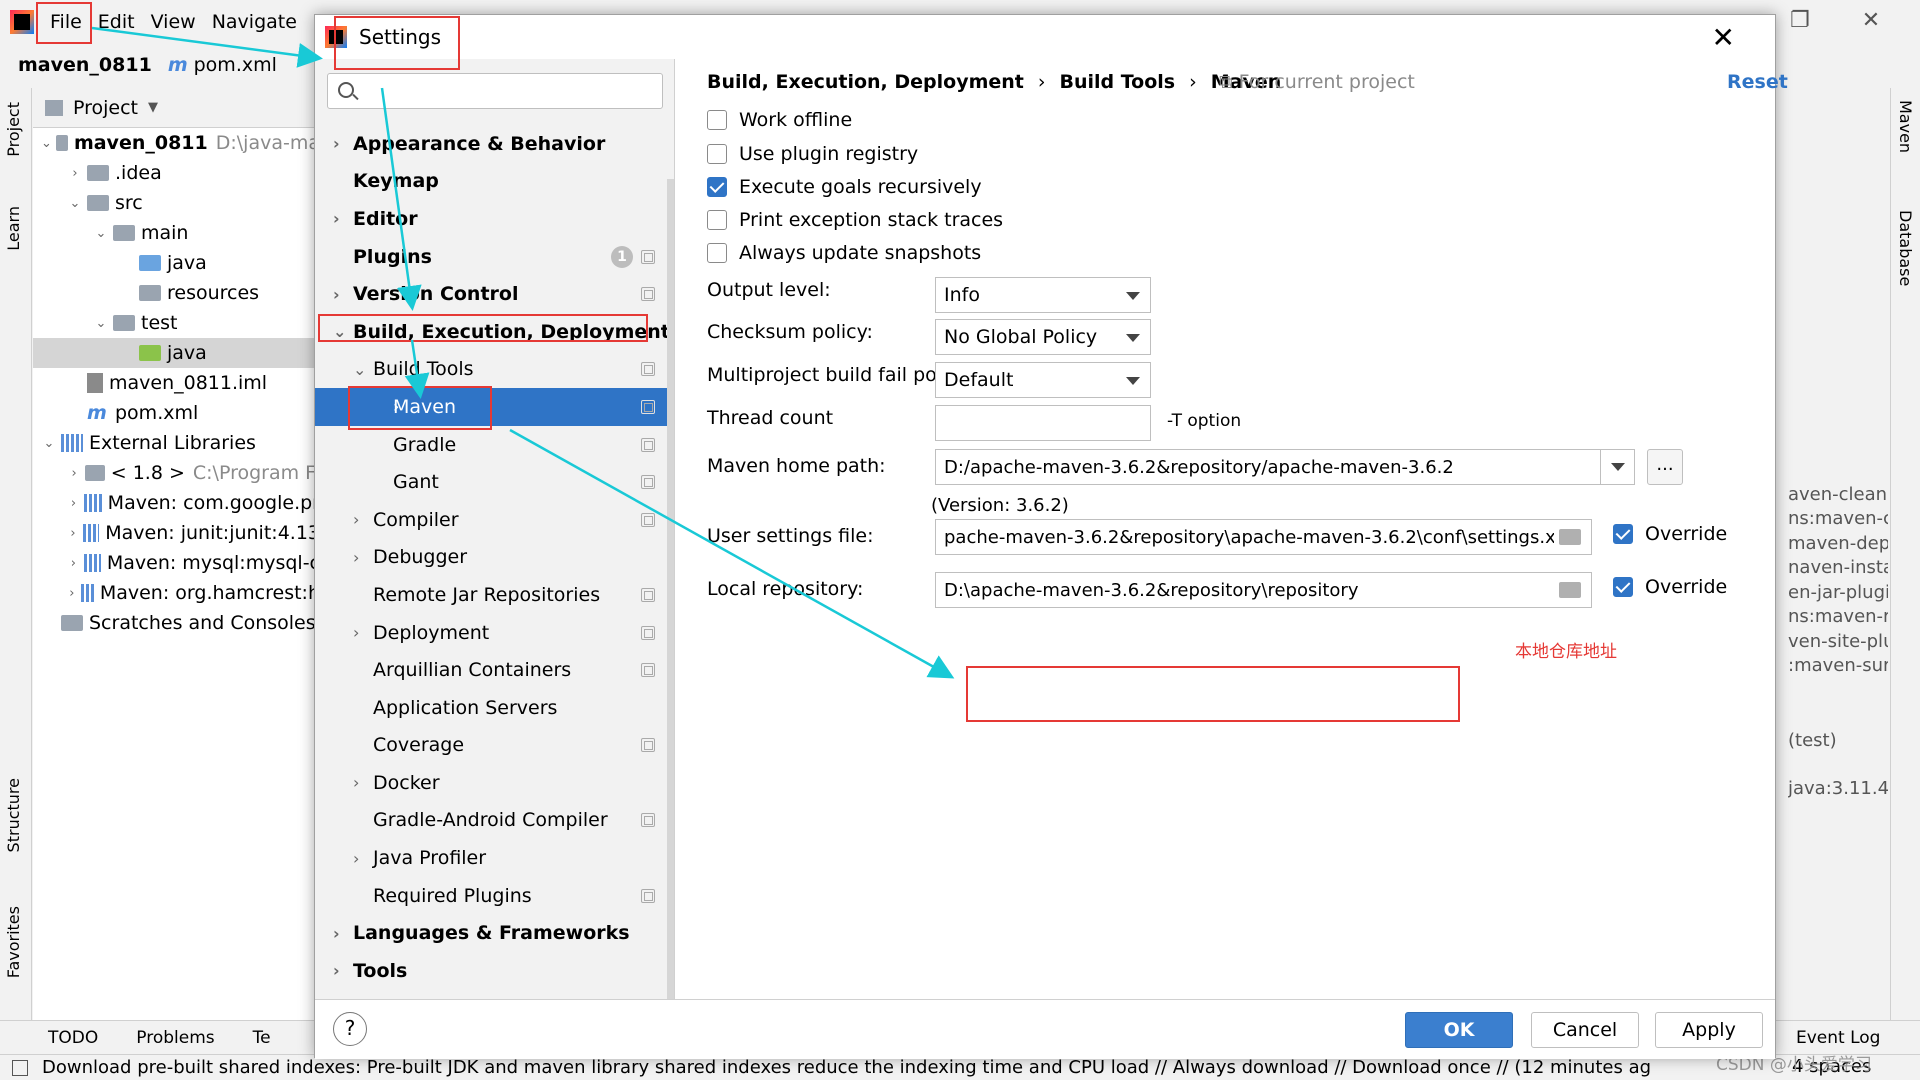 The height and width of the screenshot is (1080, 1920). I want to click on settings-nav-item: › Debugger, so click(491, 558).